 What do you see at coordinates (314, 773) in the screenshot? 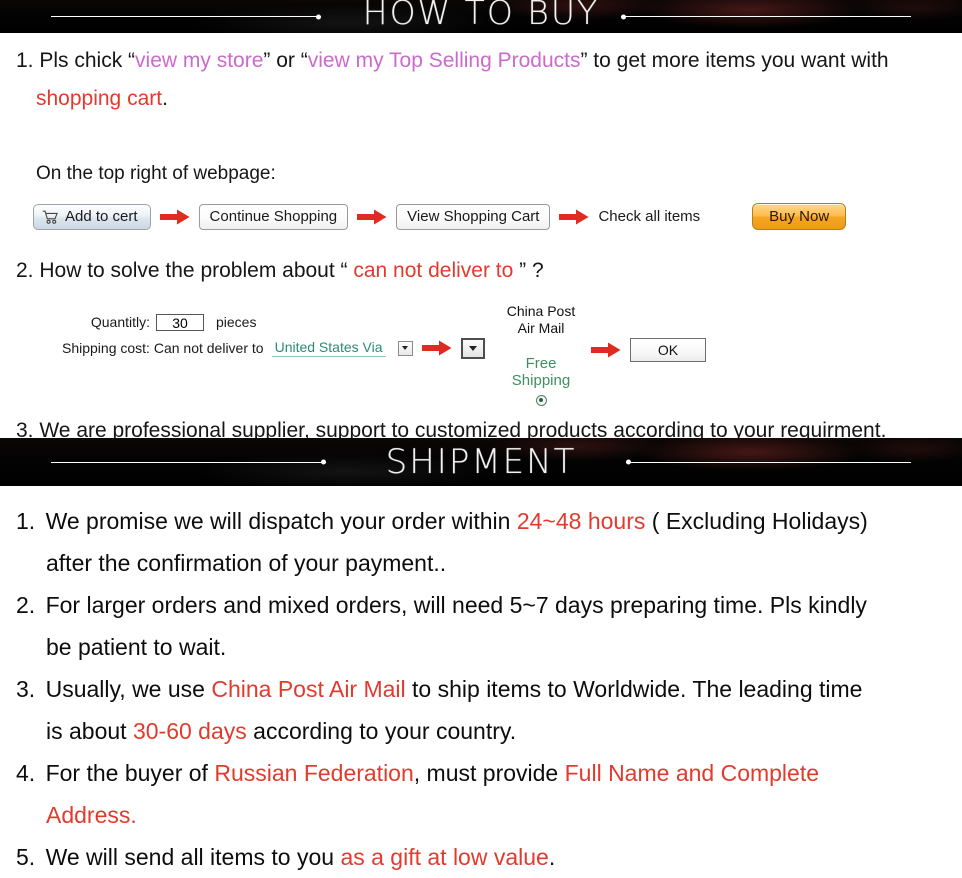
I see `shipment-highlight: Russian Federation` at bounding box center [314, 773].